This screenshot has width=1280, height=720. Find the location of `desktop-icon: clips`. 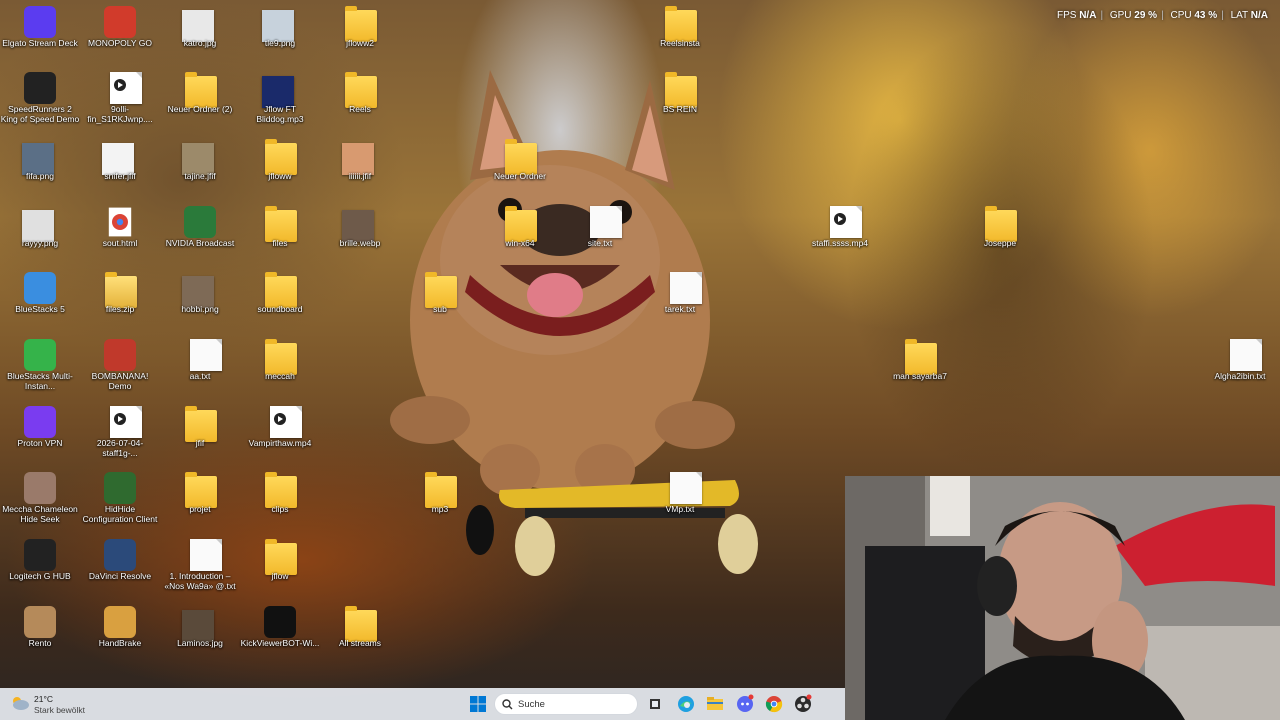

desktop-icon: clips is located at coordinates (280, 498).